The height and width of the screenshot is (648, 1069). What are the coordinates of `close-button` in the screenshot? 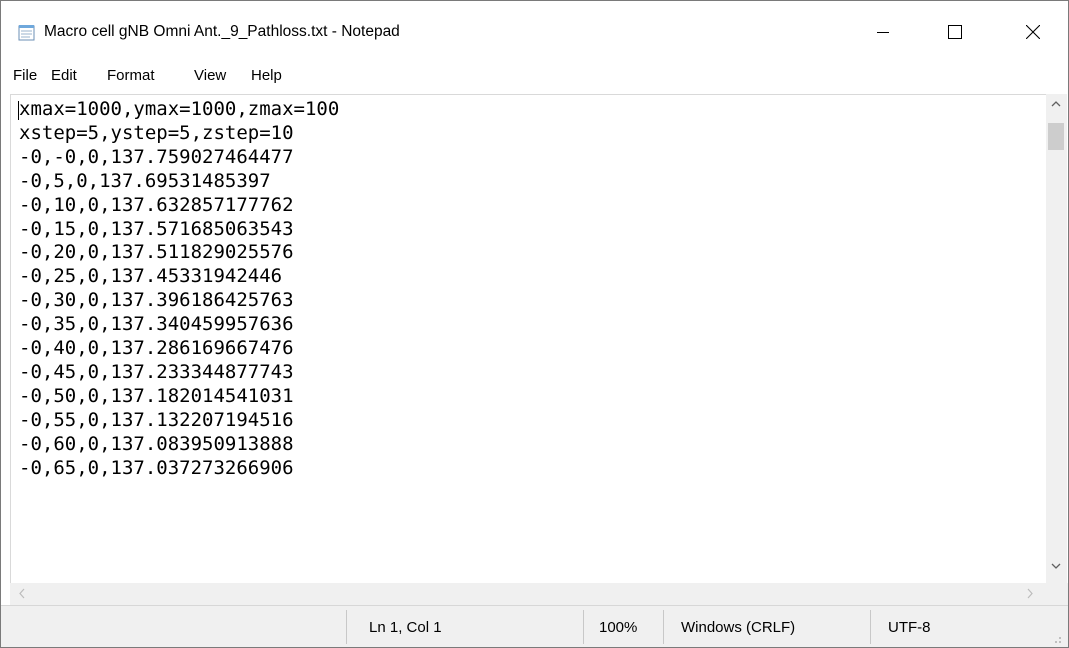 It's located at (1033, 32).